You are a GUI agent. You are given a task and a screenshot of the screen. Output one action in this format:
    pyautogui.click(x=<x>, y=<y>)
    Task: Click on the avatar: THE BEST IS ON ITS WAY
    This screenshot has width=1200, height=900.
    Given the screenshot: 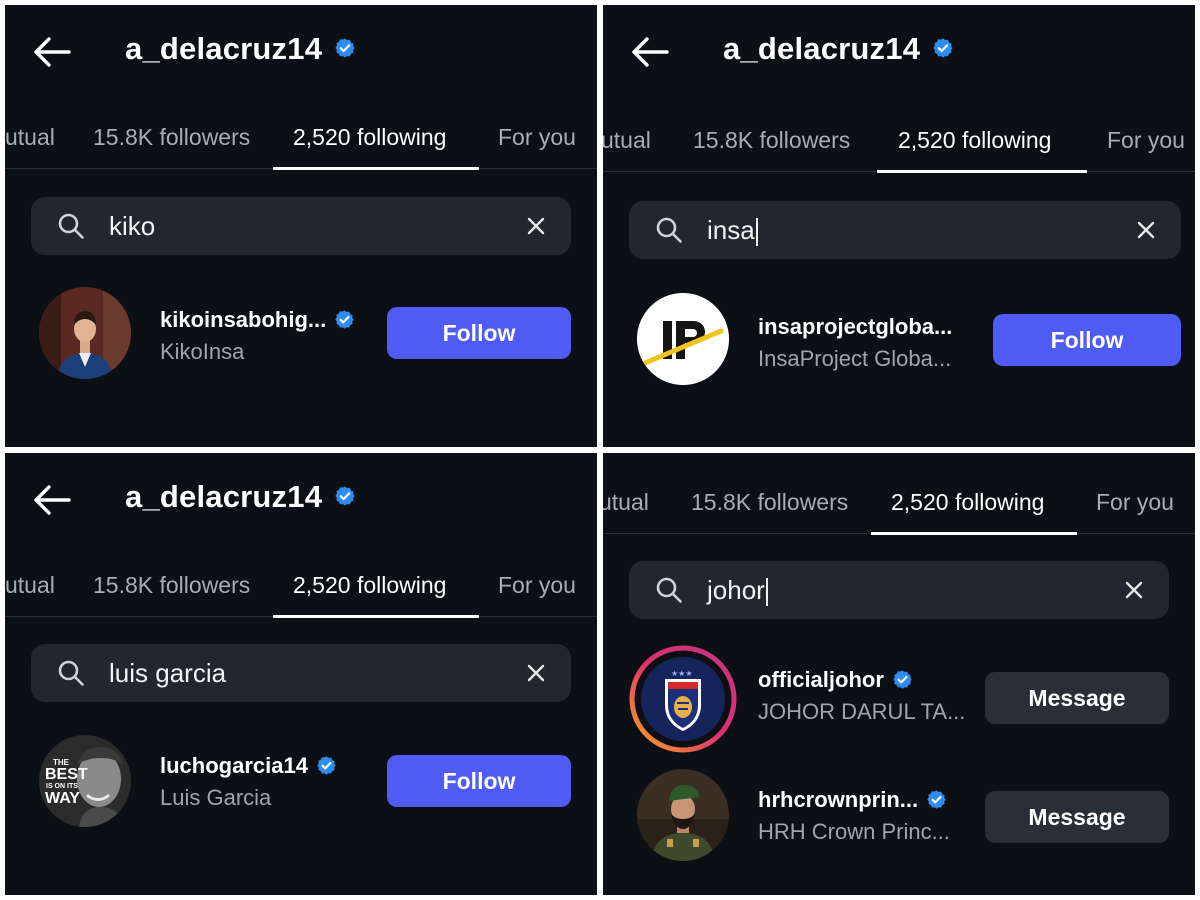 What is the action you would take?
    pyautogui.click(x=85, y=781)
    